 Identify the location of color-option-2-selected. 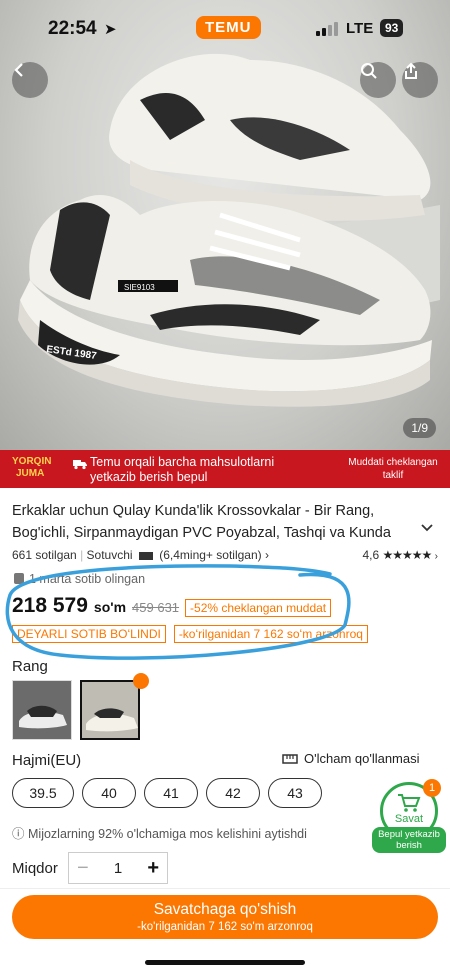
(110, 710).